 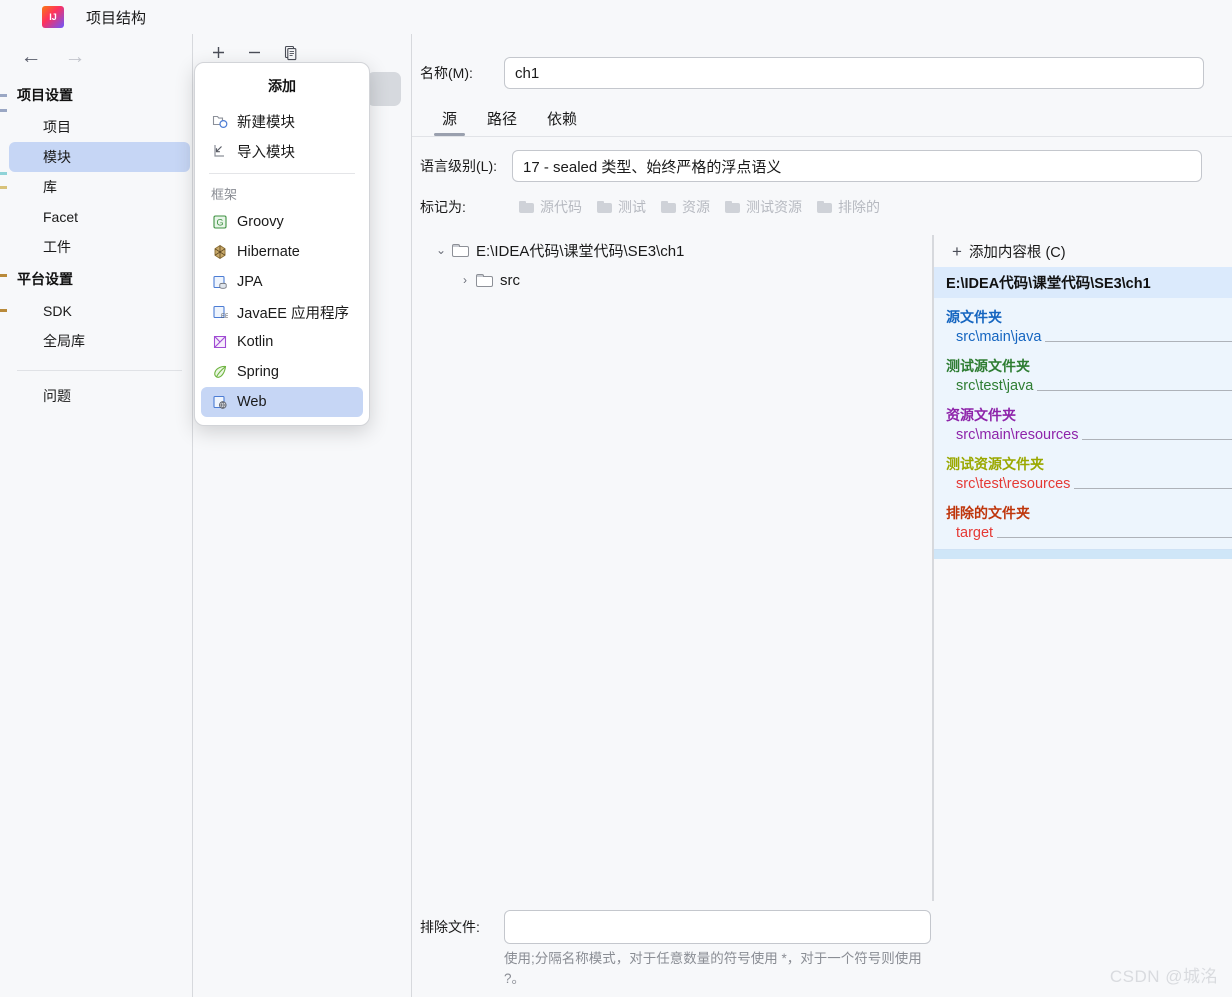 I want to click on section-title: 测试资源文件夹, so click(x=995, y=464).